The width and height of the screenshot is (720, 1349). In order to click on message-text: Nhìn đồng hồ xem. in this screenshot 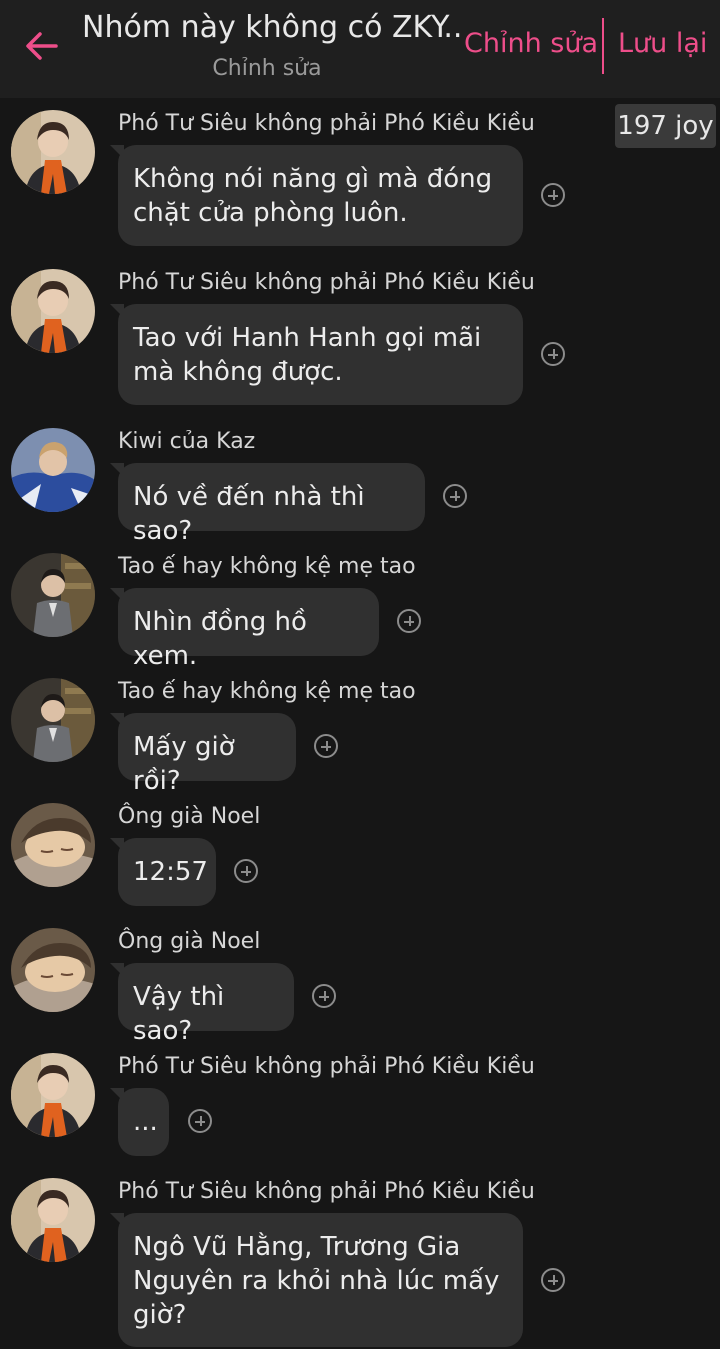, I will do `click(220, 639)`.